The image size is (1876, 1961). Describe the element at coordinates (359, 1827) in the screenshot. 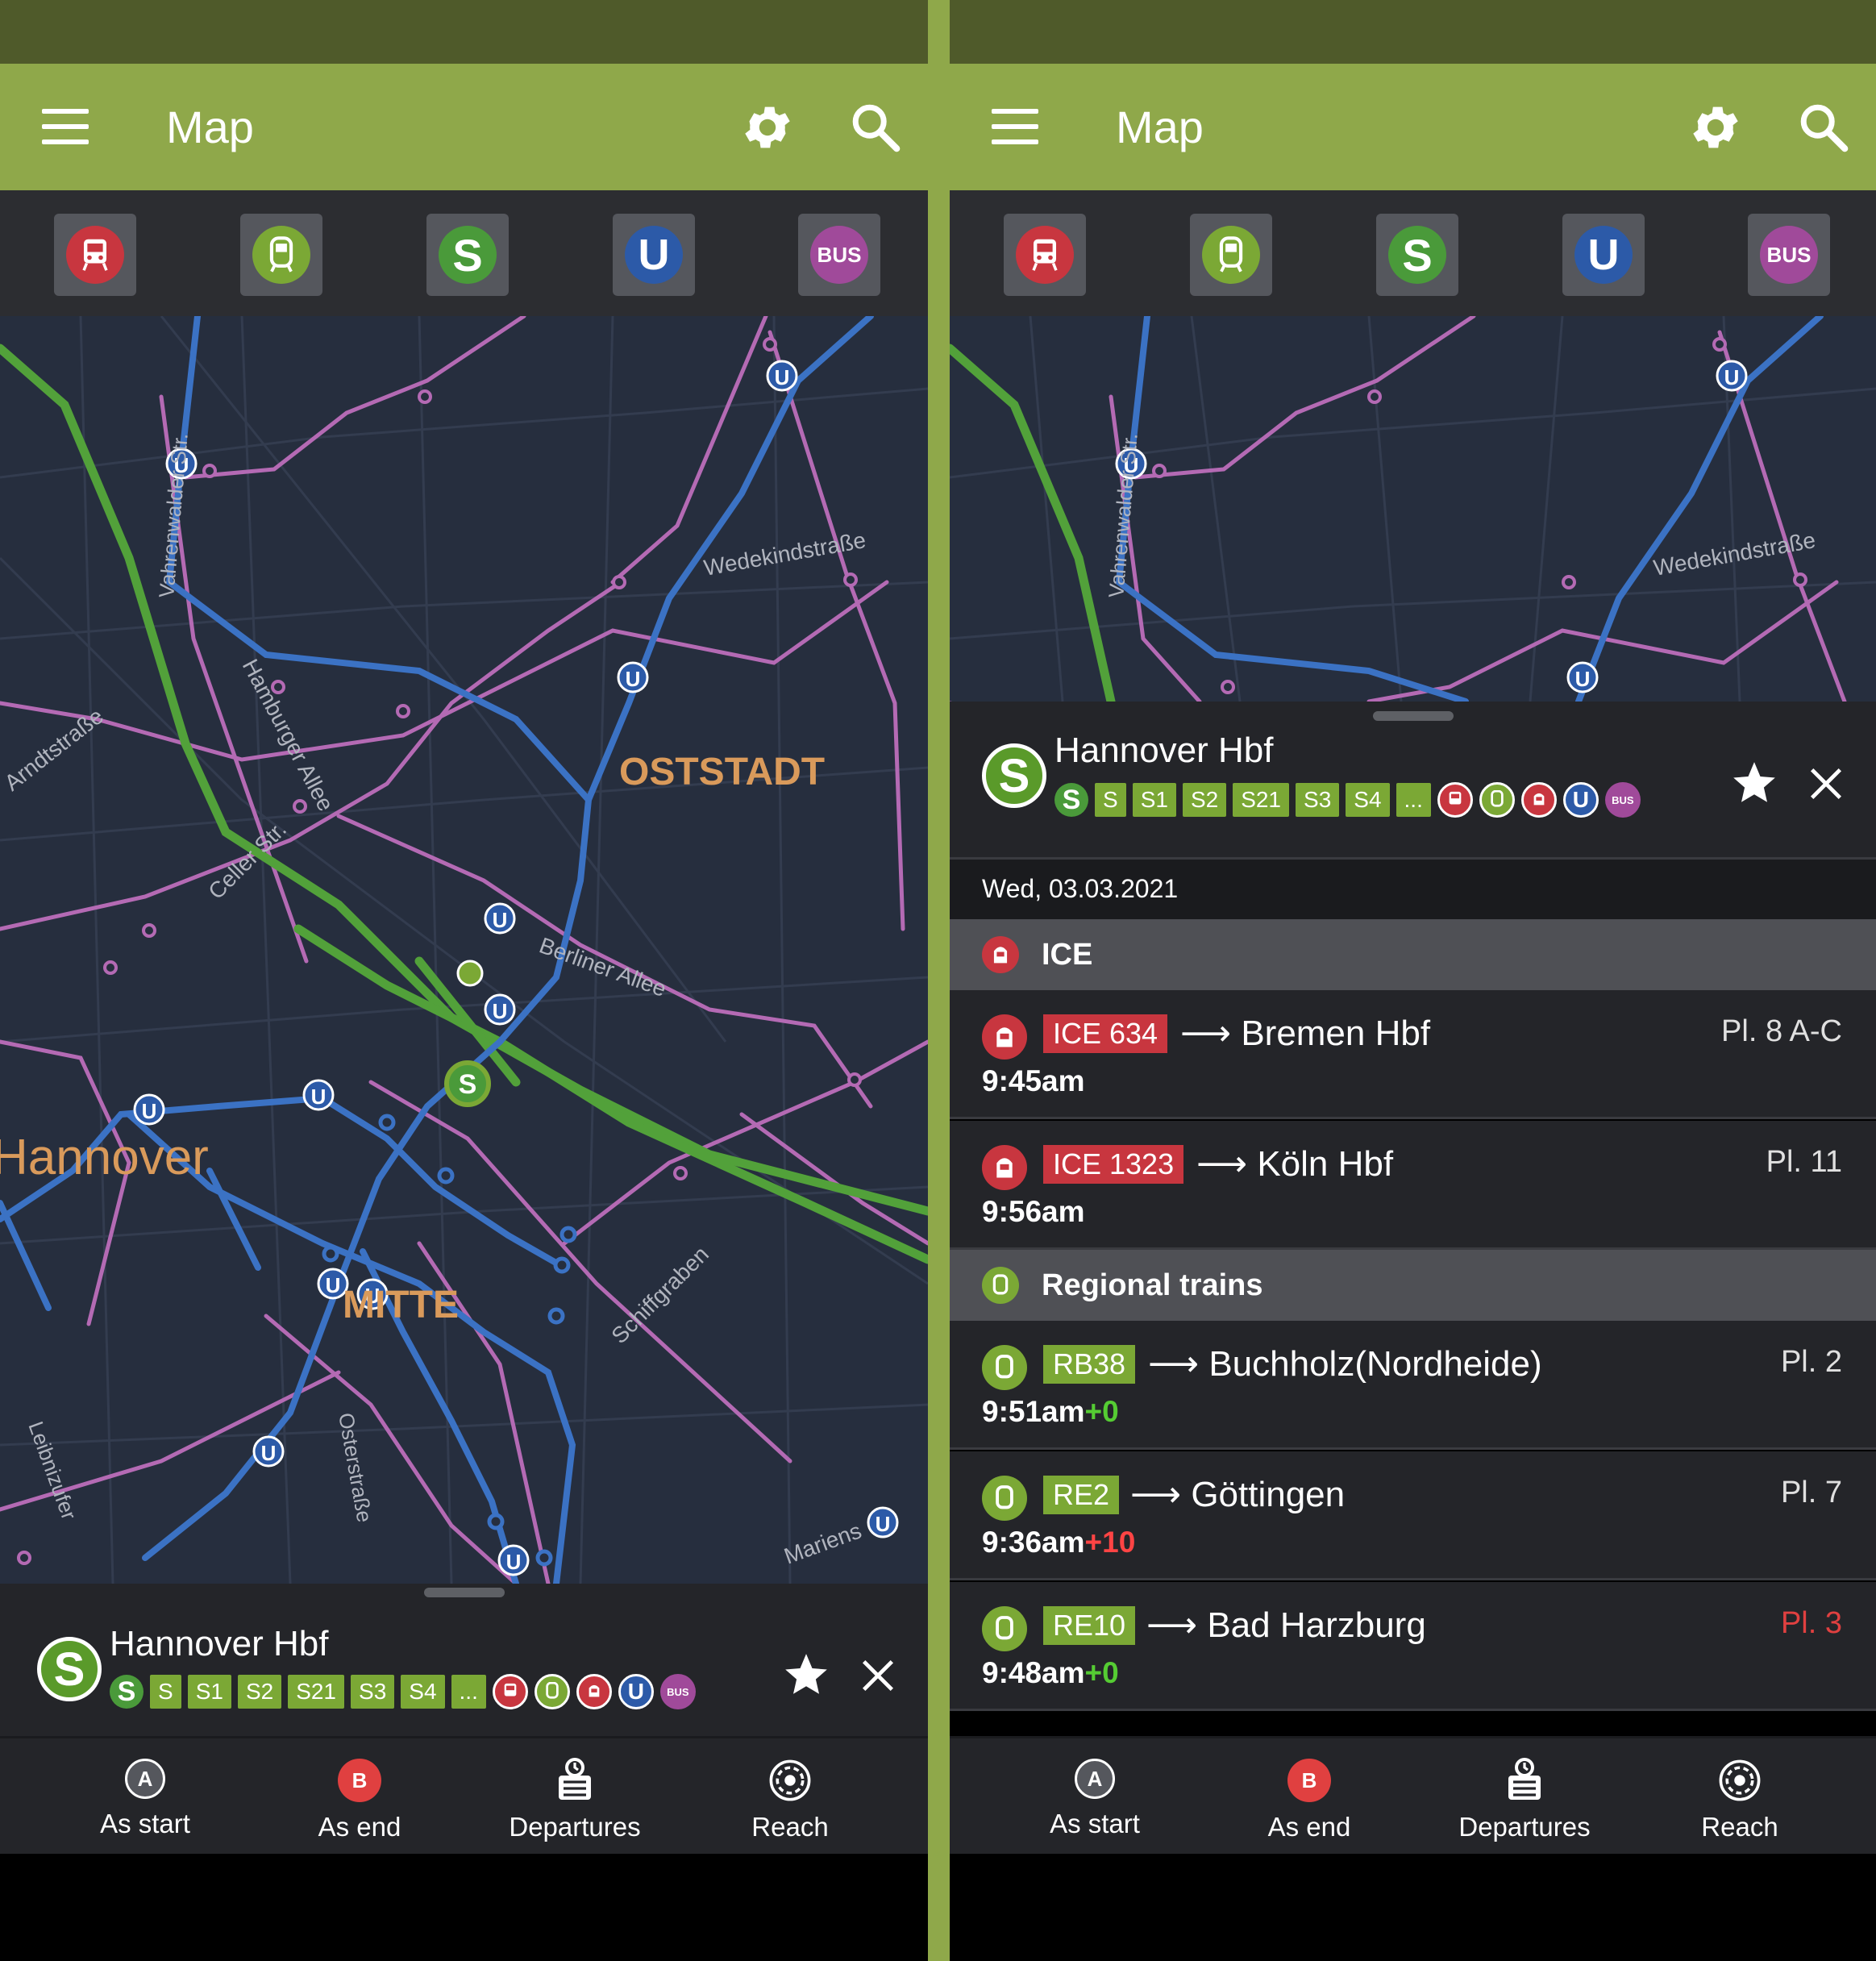

I see `as-end-label: As end` at that location.